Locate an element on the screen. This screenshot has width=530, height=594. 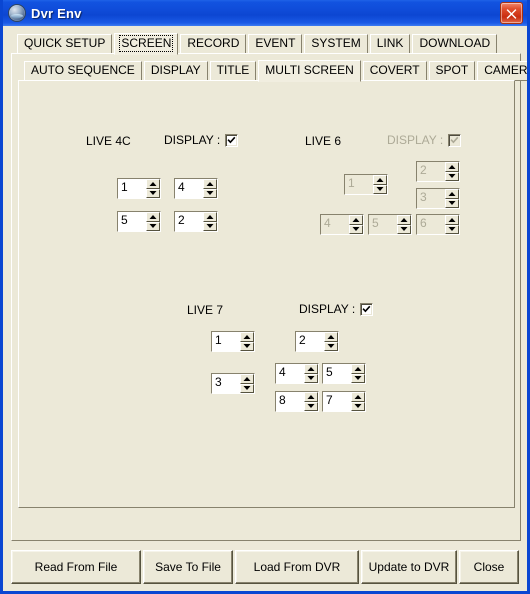
live-7-cell-3-buttons is located at coordinates (247, 383).